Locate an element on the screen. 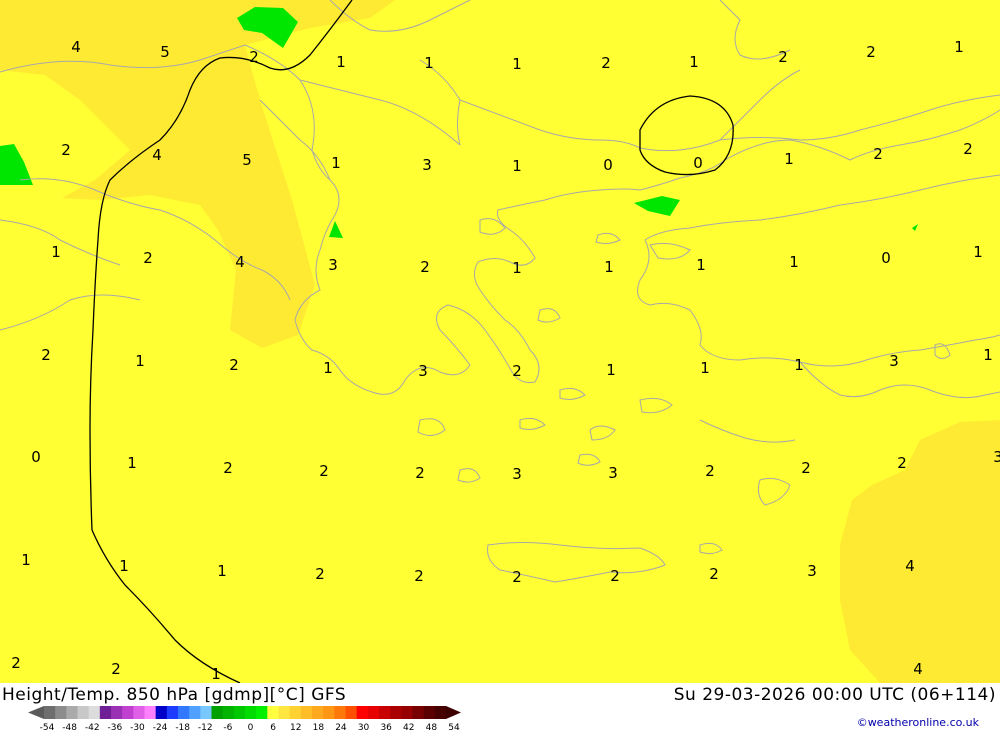 The height and width of the screenshot is (733, 1000). legend-tick-label: -24 is located at coordinates (160, 728).